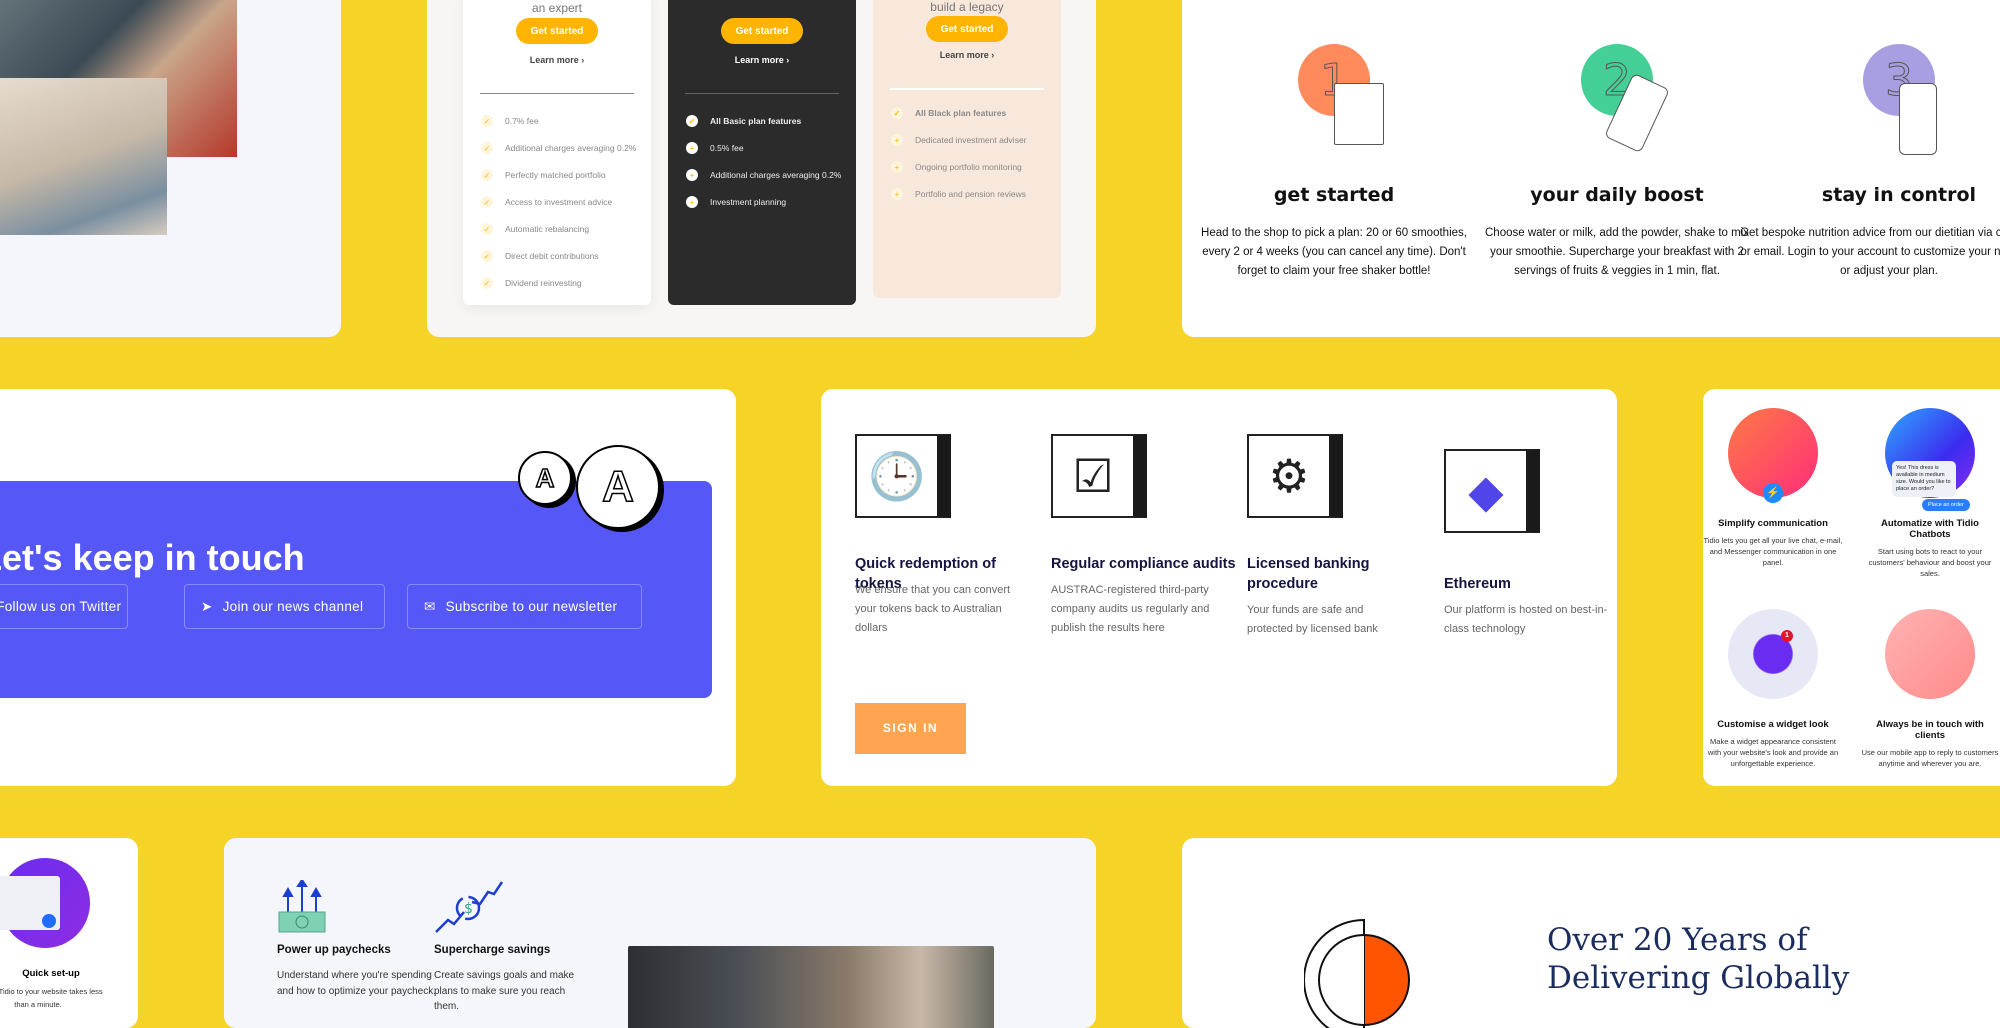 The height and width of the screenshot is (1028, 2000). What do you see at coordinates (524, 606) in the screenshot?
I see `newsletter-button: ✉ Subscribe to our newsletter` at bounding box center [524, 606].